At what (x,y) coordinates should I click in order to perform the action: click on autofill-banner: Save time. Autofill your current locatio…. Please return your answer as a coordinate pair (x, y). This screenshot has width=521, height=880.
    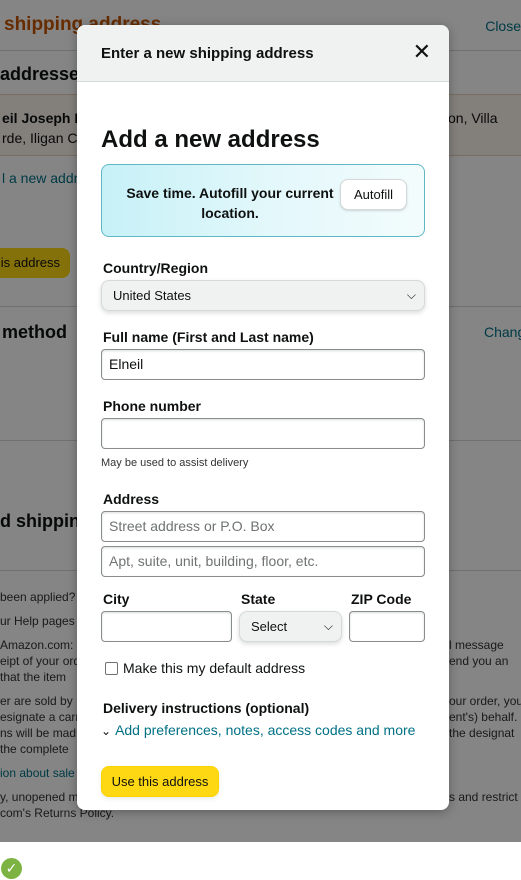
    Looking at the image, I should click on (263, 200).